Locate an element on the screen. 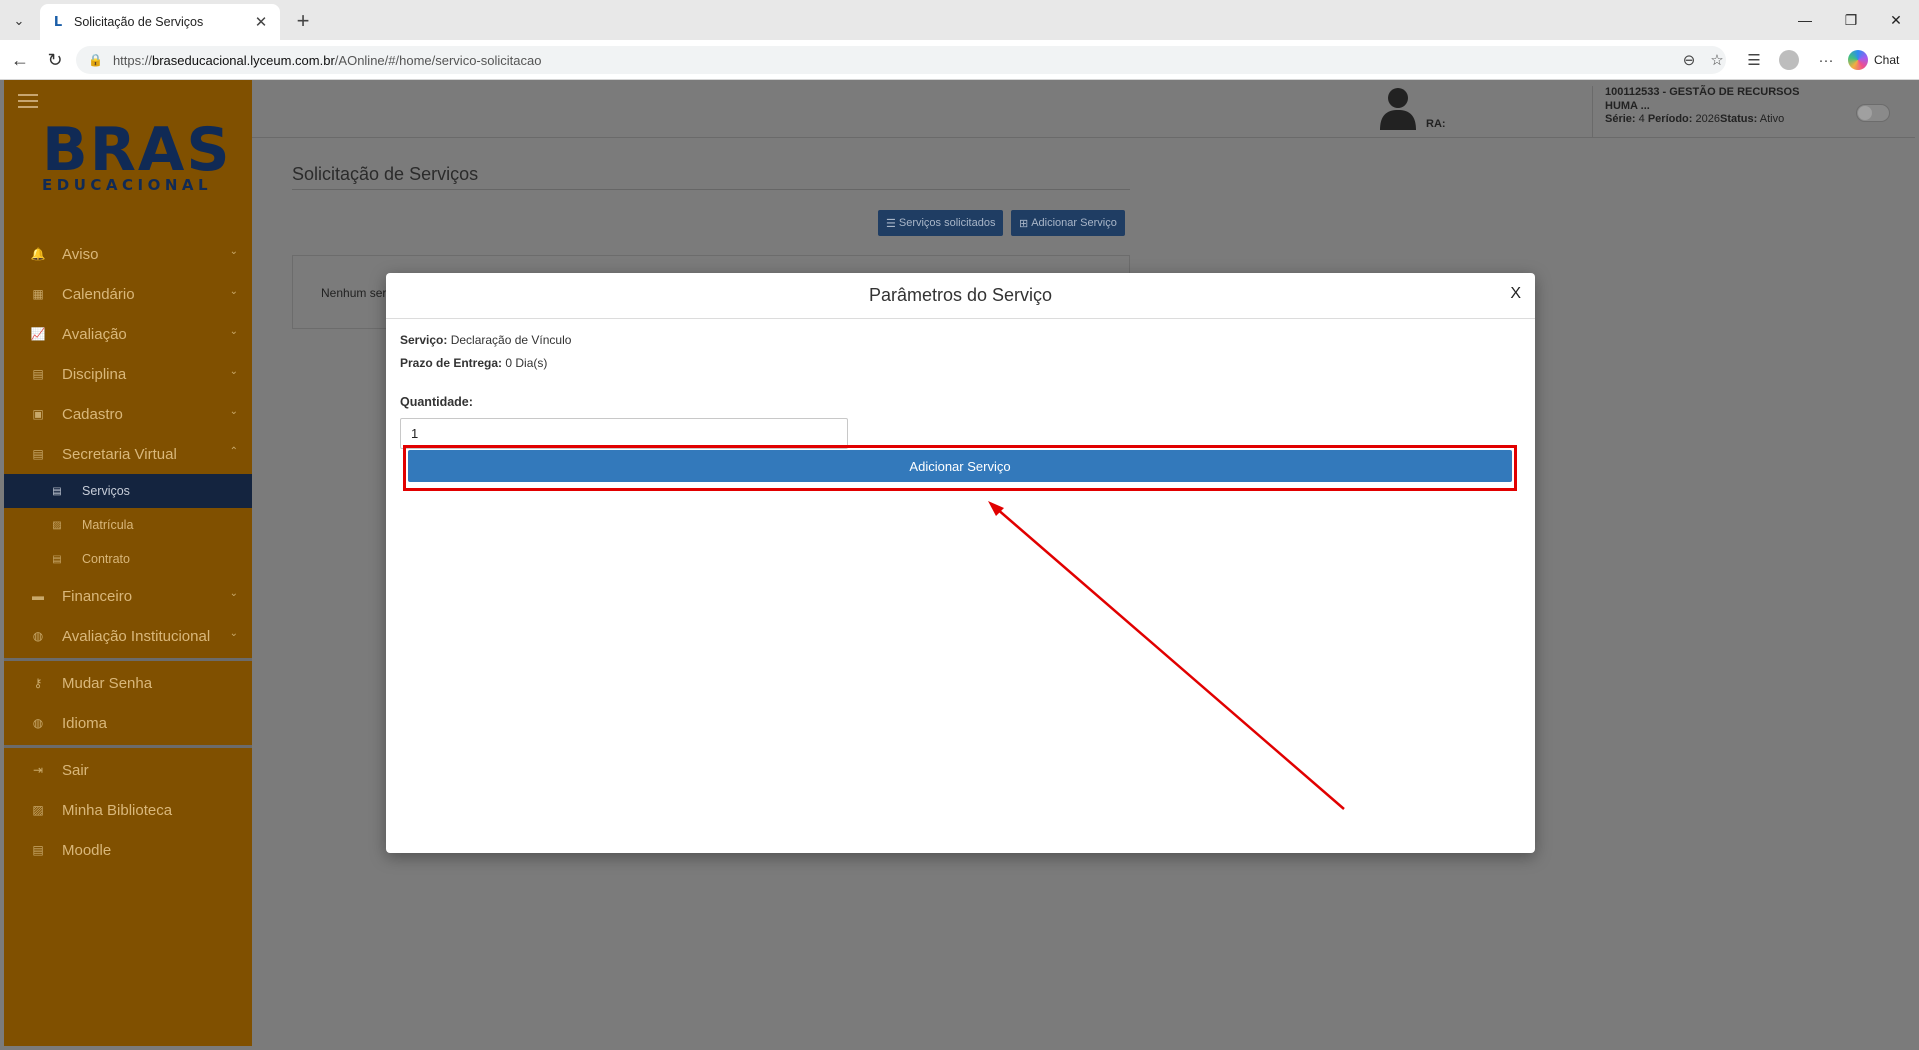 The height and width of the screenshot is (1050, 1919). reload-icon: ↻ is located at coordinates (55, 60).